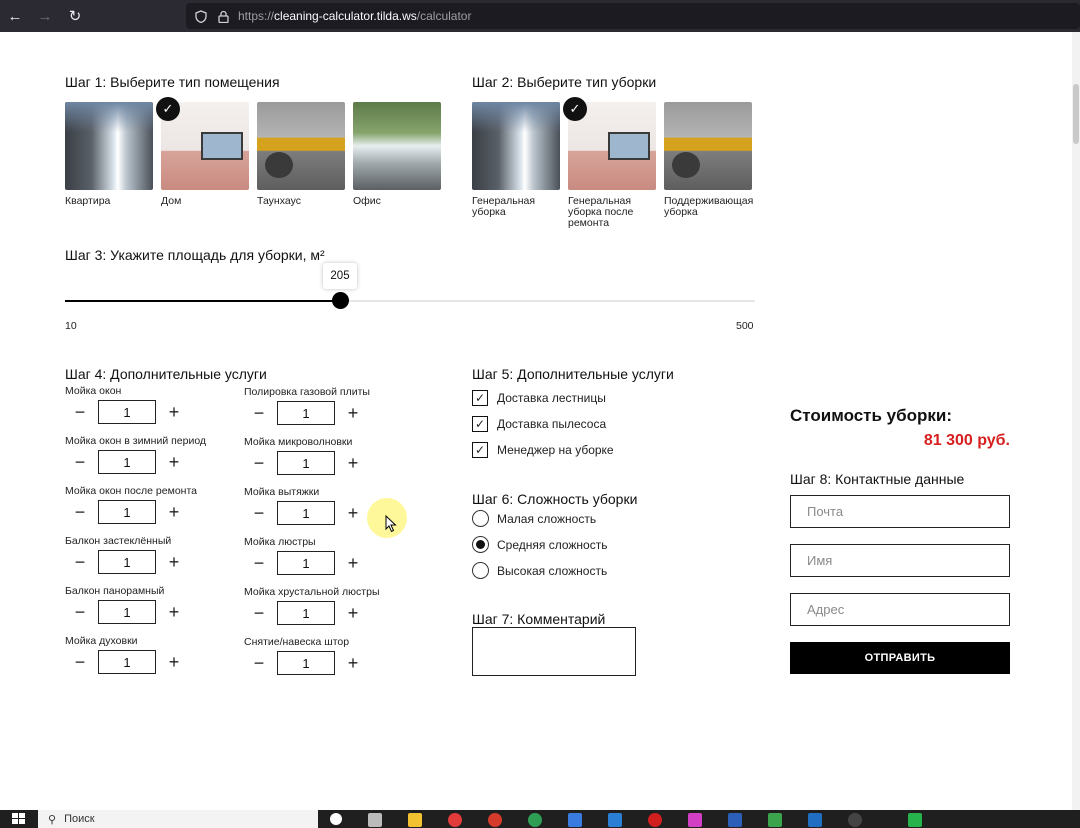 This screenshot has height=828, width=1080. Describe the element at coordinates (543, 450) in the screenshot. I see `checkbox-manager: ✓ Менеджер на уборке` at that location.